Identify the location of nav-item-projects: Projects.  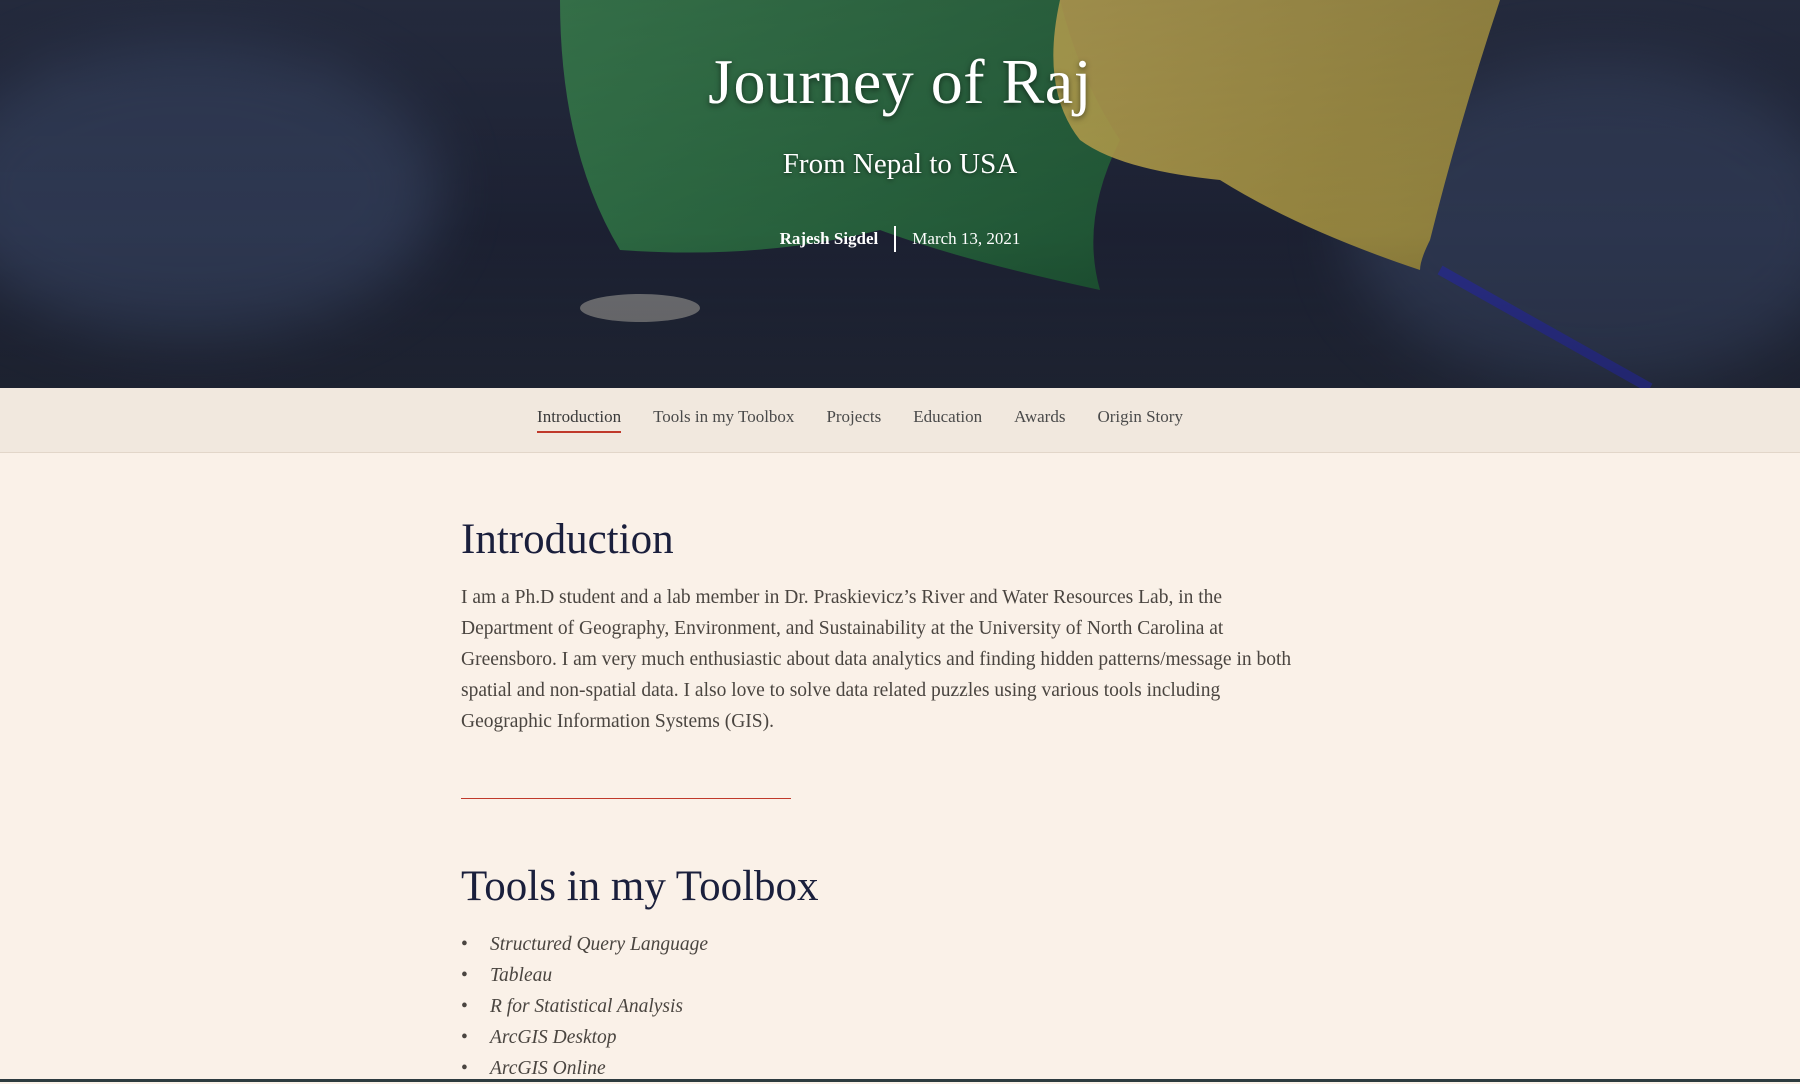
(853, 420).